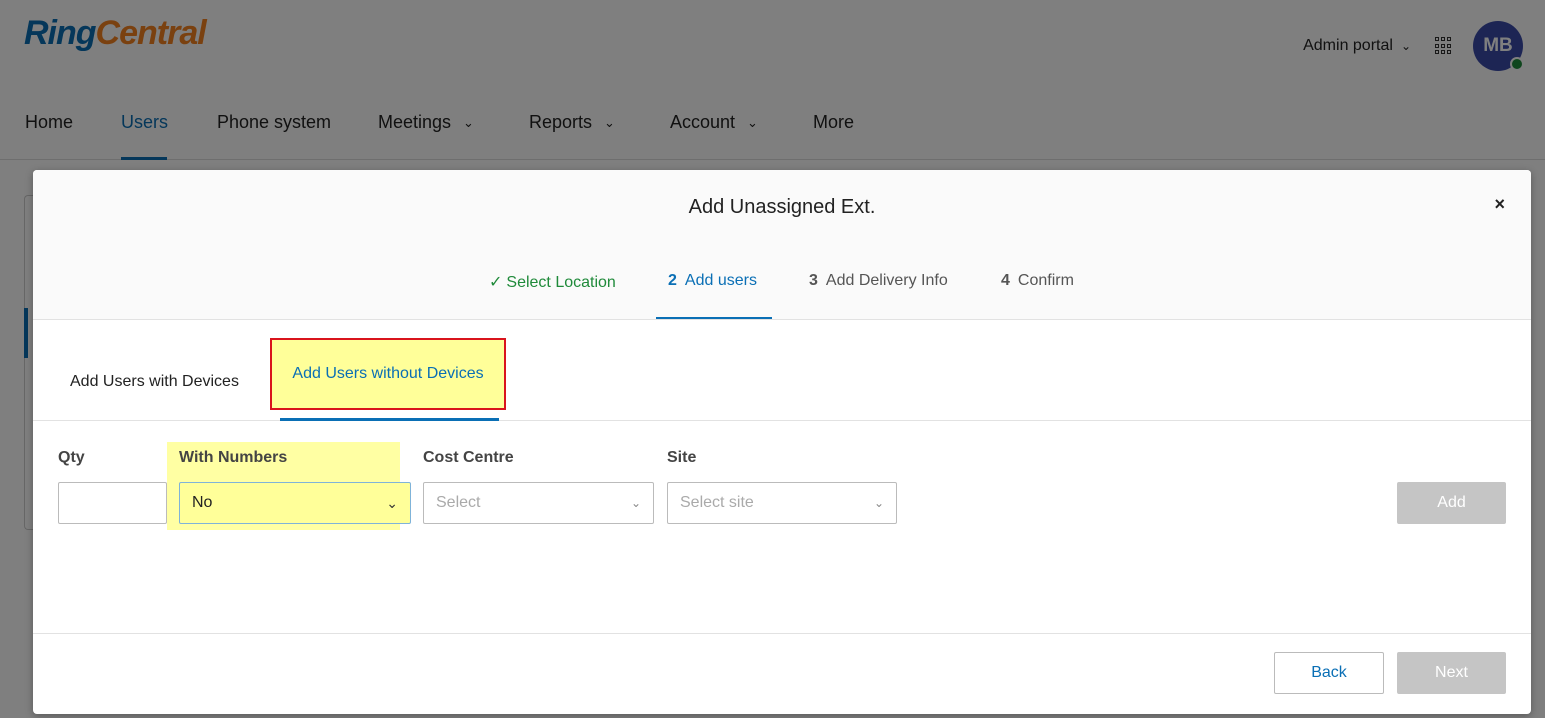 This screenshot has width=1545, height=718. Describe the element at coordinates (496, 282) in the screenshot. I see `check-icon: ✓` at that location.